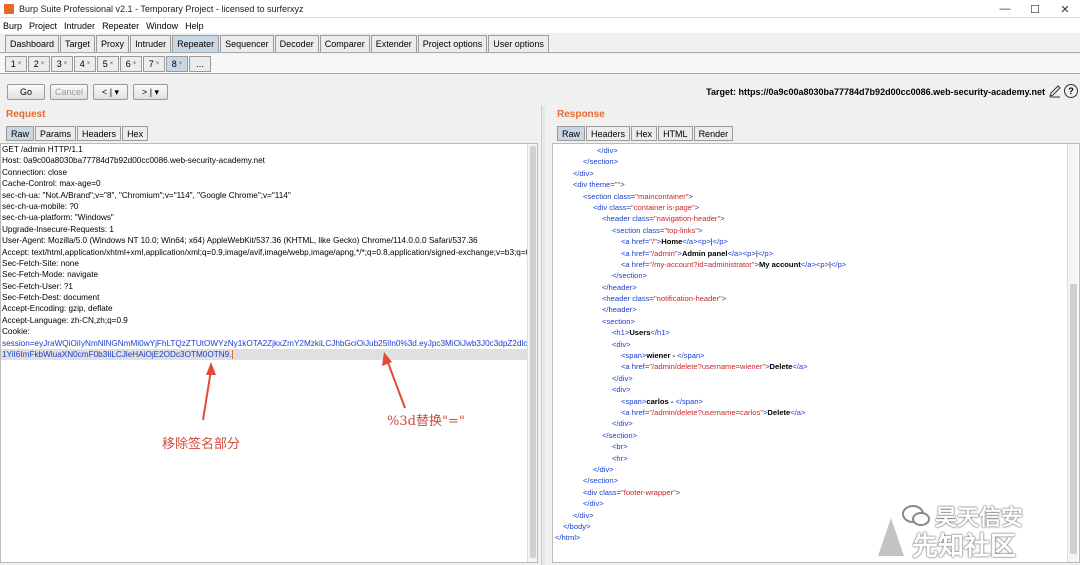  I want to click on menu-window: Window, so click(162, 26).